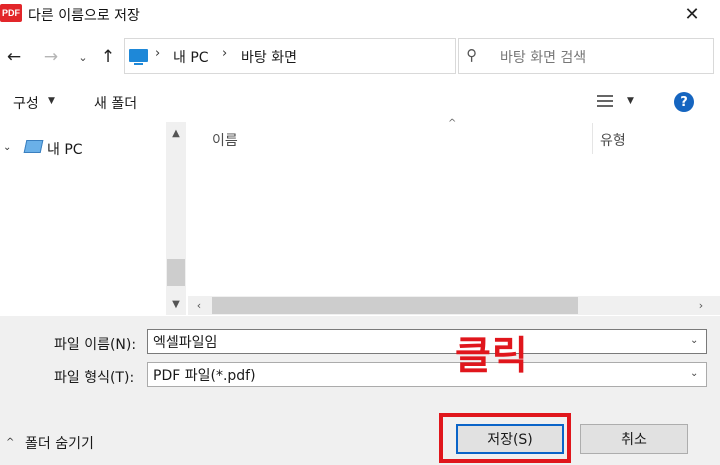 The width and height of the screenshot is (720, 465). Describe the element at coordinates (59, 443) in the screenshot. I see `hide-folders-button: 폴더 숨기기` at that location.